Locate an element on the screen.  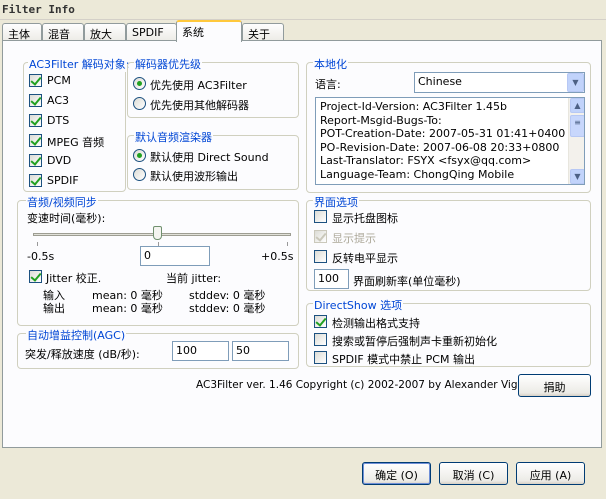
priority-ac3filter-label: 优先使用 AC3Filter is located at coordinates (198, 85).